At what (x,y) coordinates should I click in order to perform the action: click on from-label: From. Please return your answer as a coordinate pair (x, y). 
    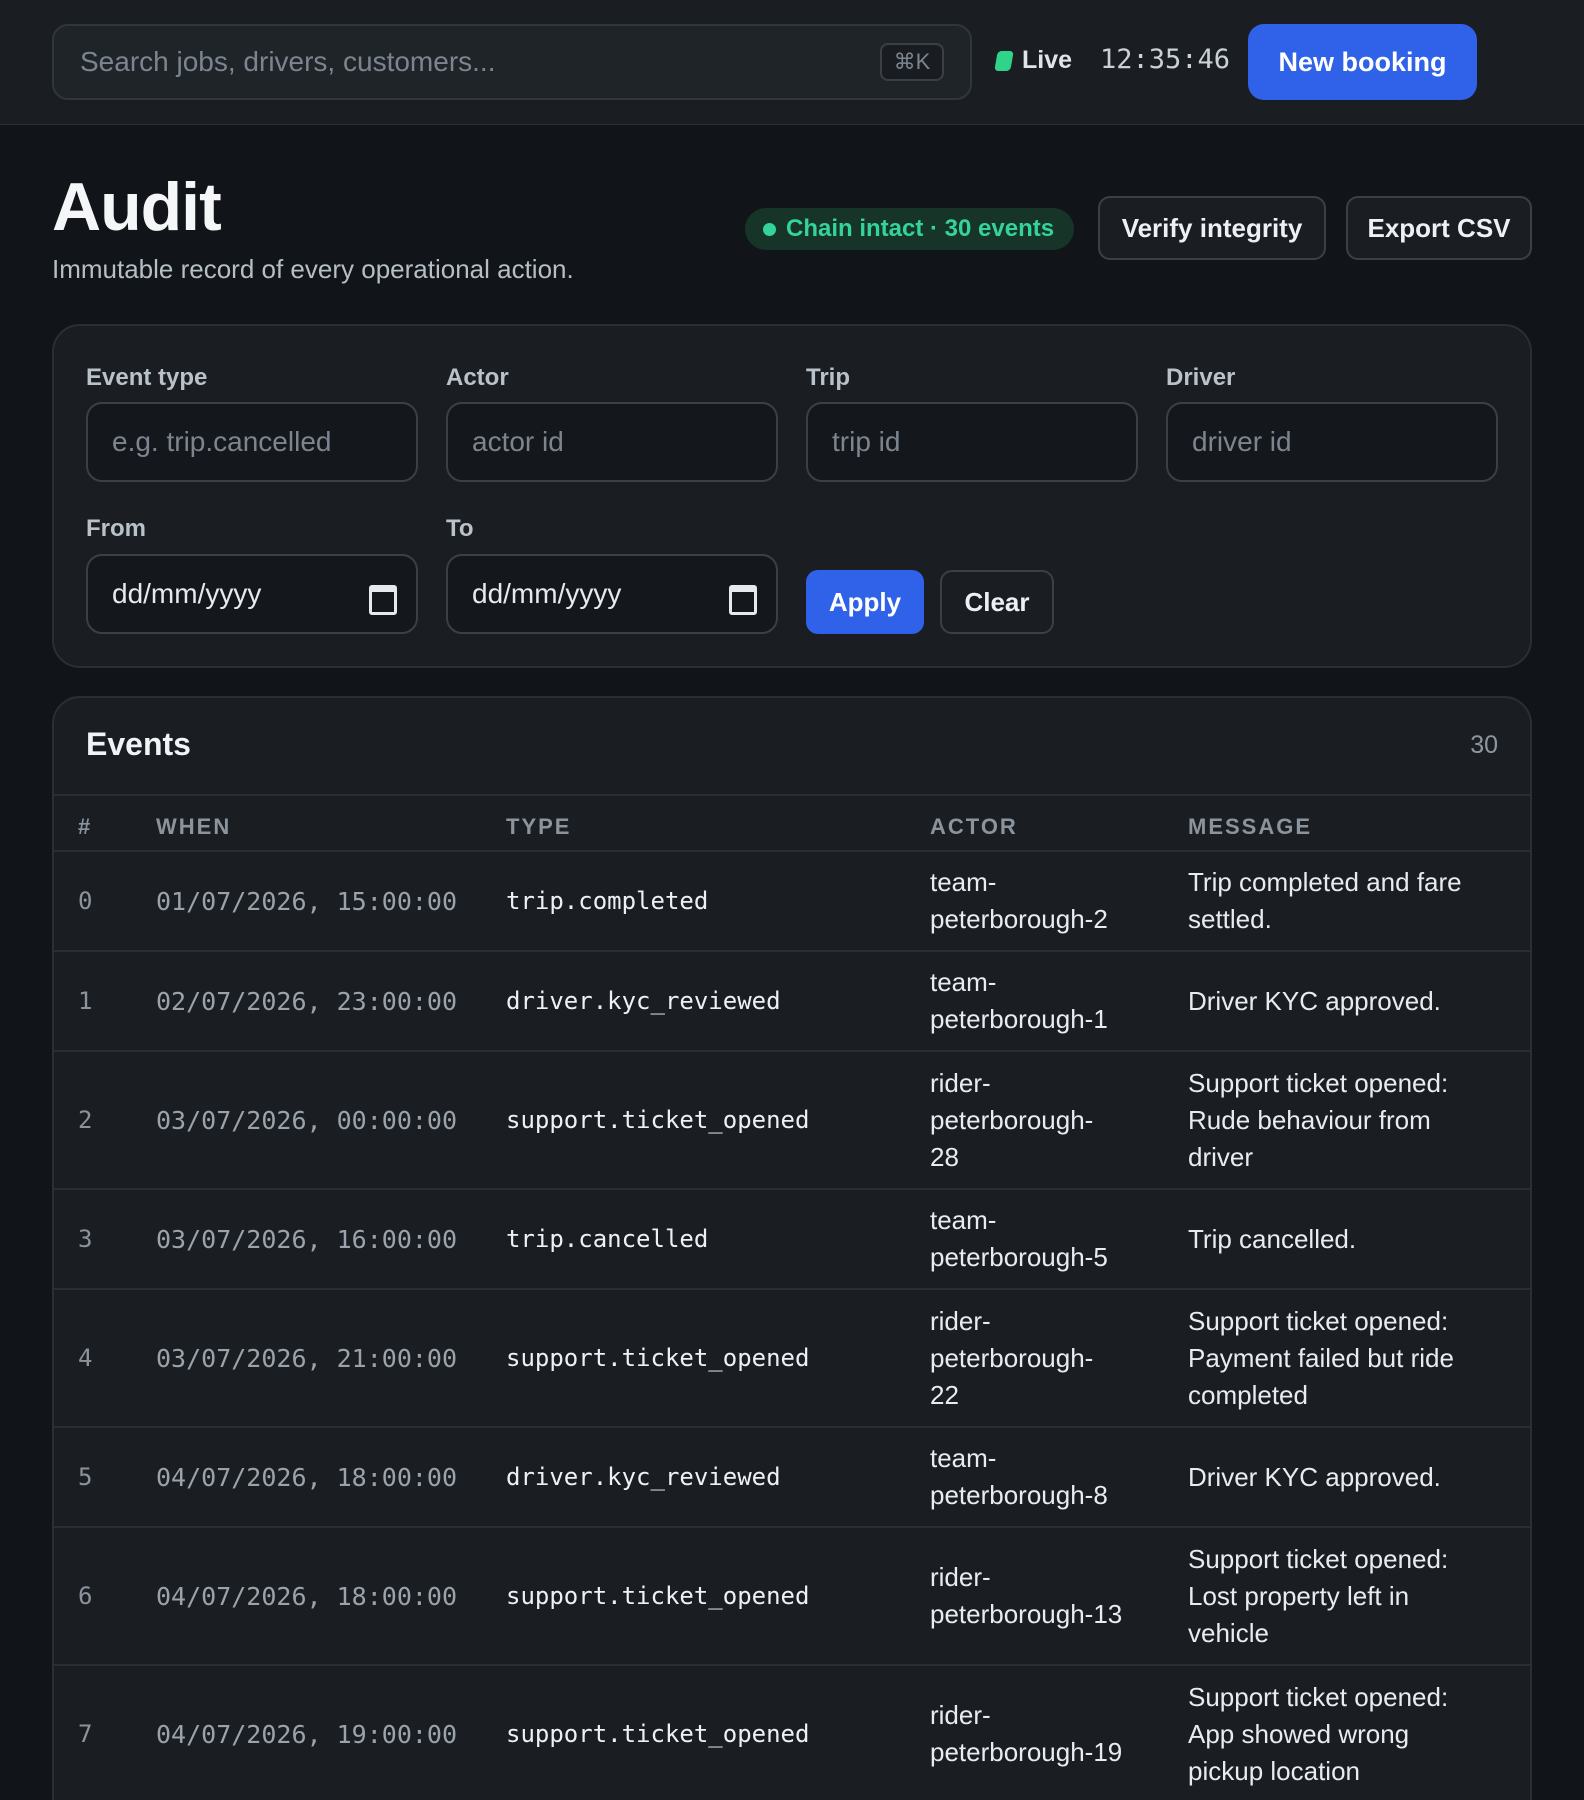
    Looking at the image, I should click on (116, 528).